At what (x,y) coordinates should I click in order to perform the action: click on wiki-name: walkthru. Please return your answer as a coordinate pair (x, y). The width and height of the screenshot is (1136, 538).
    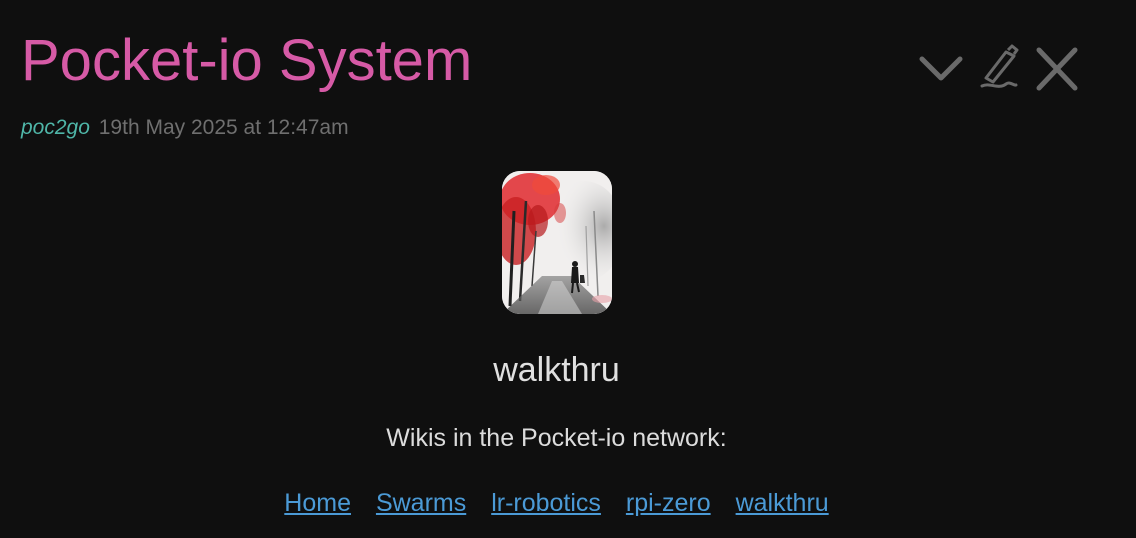
    Looking at the image, I should click on (556, 370).